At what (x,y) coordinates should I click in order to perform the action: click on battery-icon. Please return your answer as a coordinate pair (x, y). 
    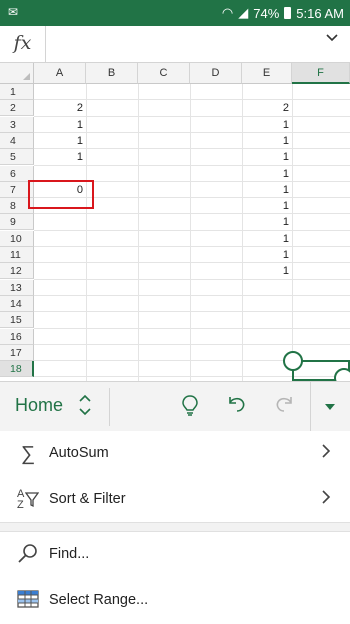
    Looking at the image, I should click on (288, 13).